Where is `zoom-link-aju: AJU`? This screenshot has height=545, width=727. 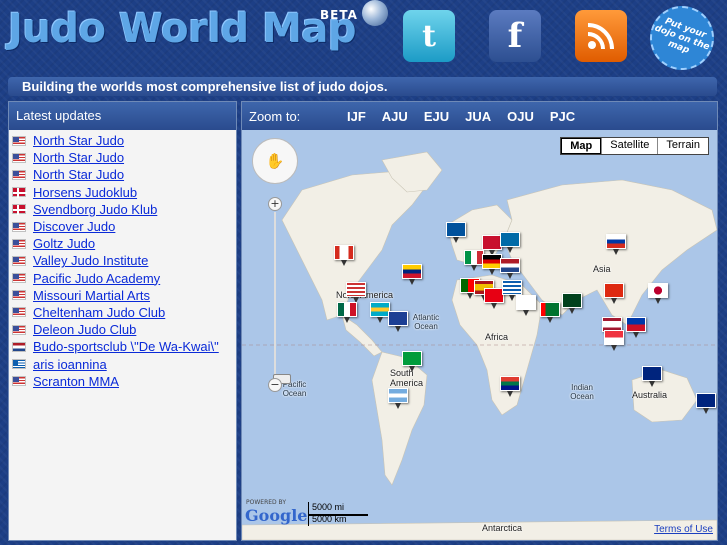
zoom-link-aju: AJU is located at coordinates (395, 116).